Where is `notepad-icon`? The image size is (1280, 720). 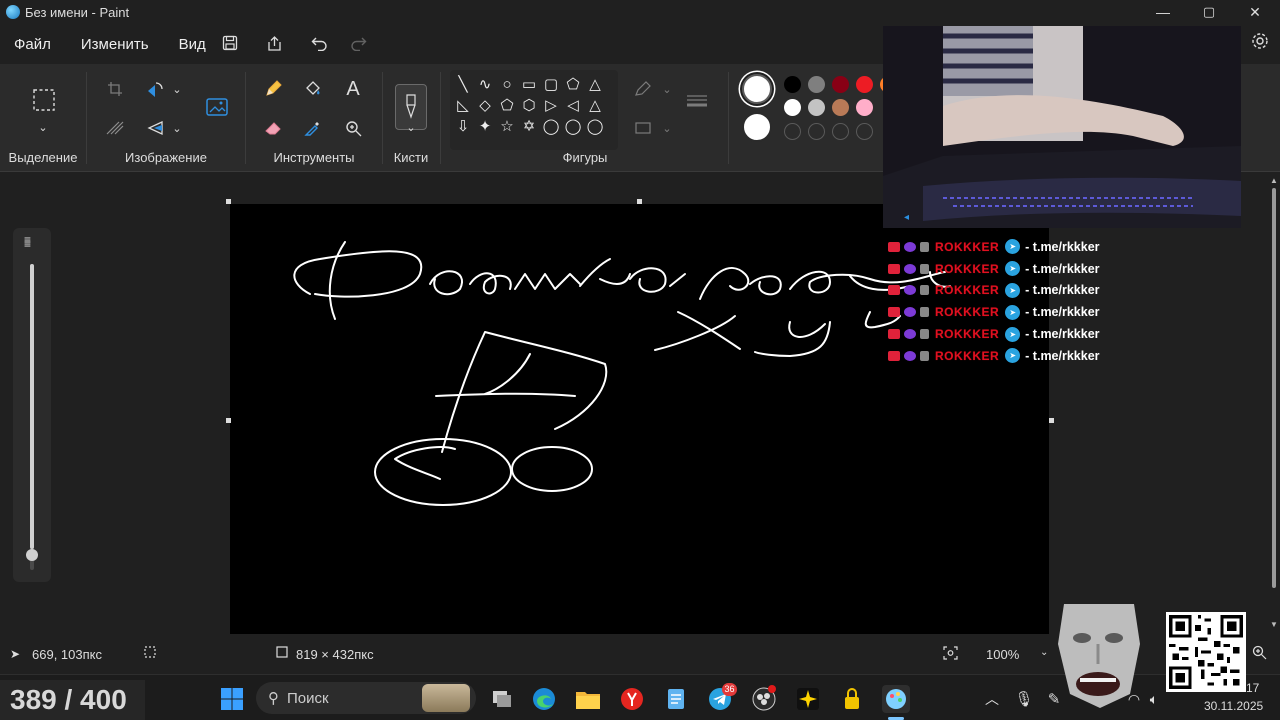 notepad-icon is located at coordinates (676, 699).